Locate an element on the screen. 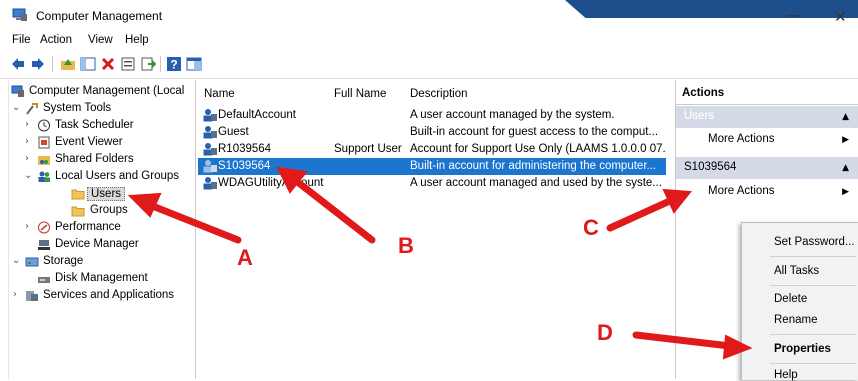 This screenshot has width=858, height=381. toolbar: ? is located at coordinates (429, 64).